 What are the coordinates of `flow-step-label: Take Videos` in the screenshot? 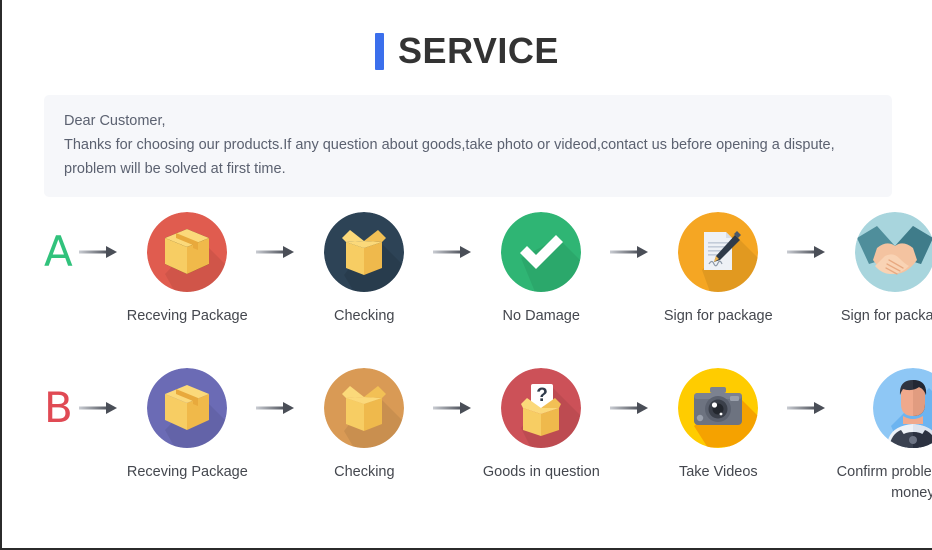 It's located at (718, 472).